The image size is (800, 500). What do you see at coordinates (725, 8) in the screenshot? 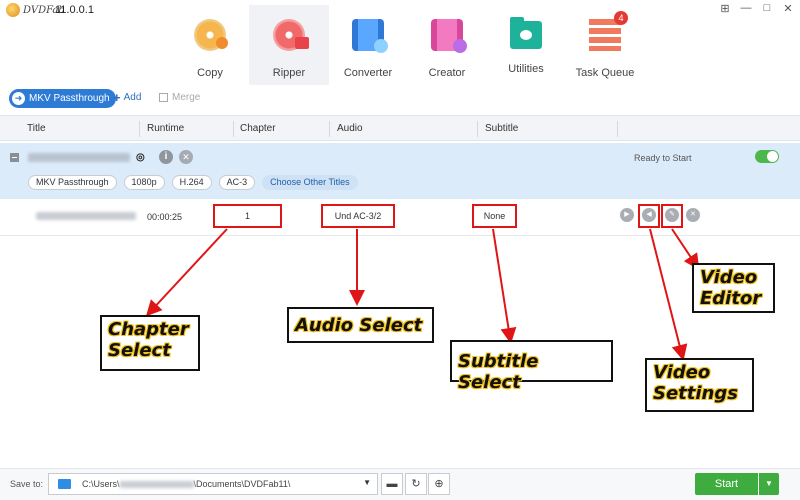
I see `pin-icon: ⊞` at bounding box center [725, 8].